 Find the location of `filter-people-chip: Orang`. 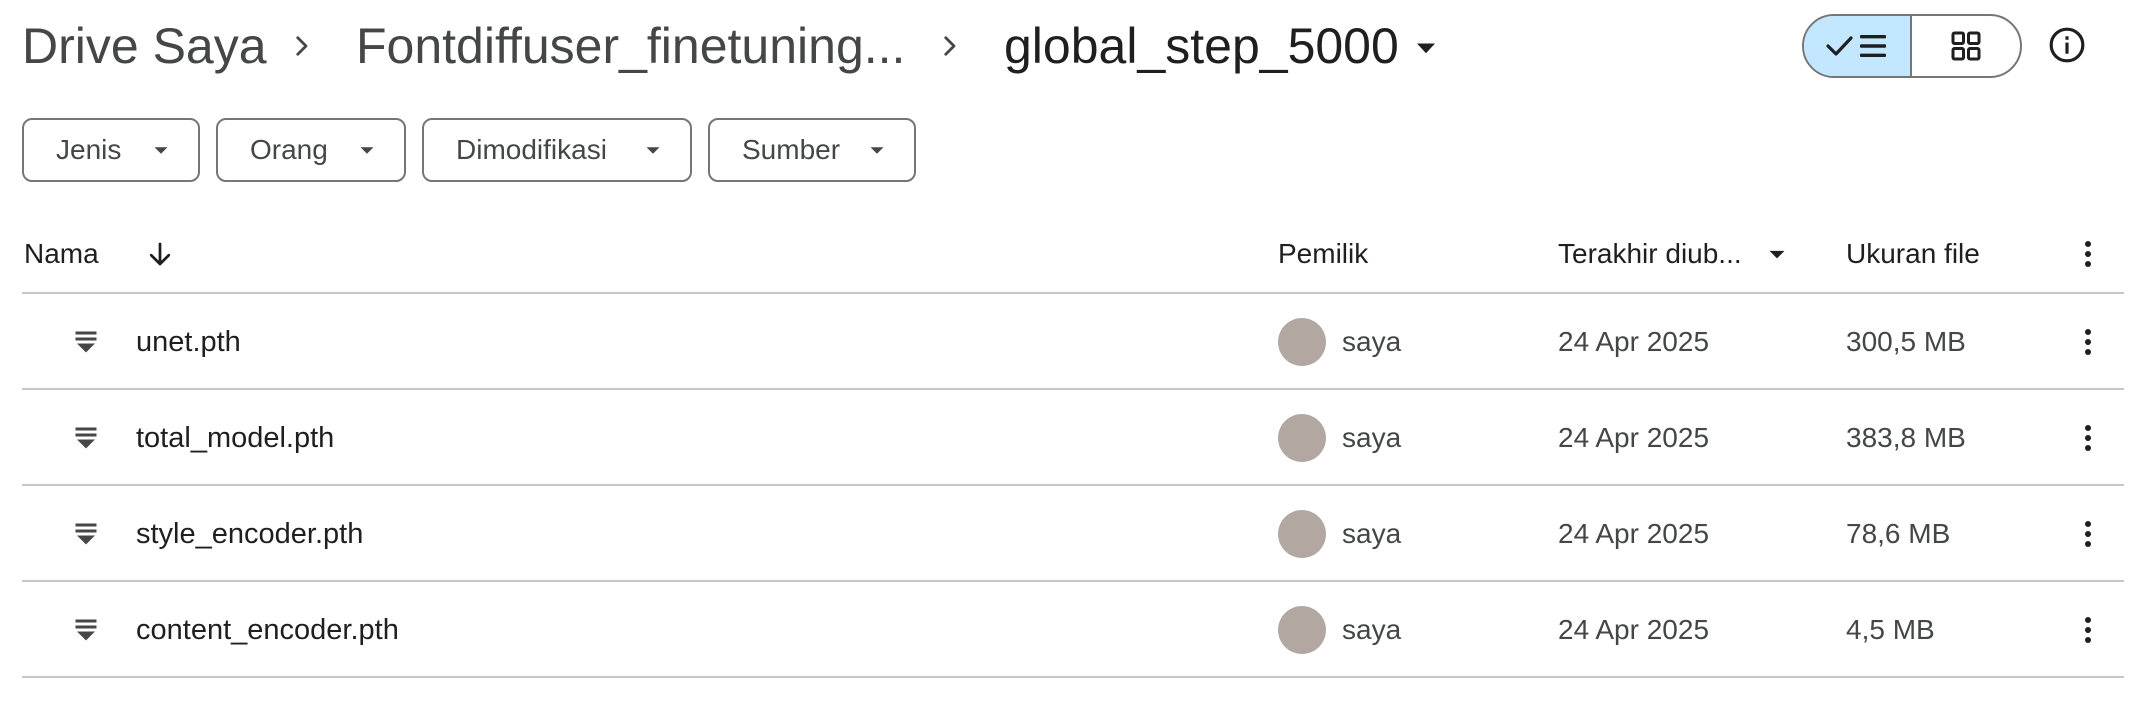

filter-people-chip: Orang is located at coordinates (311, 150).